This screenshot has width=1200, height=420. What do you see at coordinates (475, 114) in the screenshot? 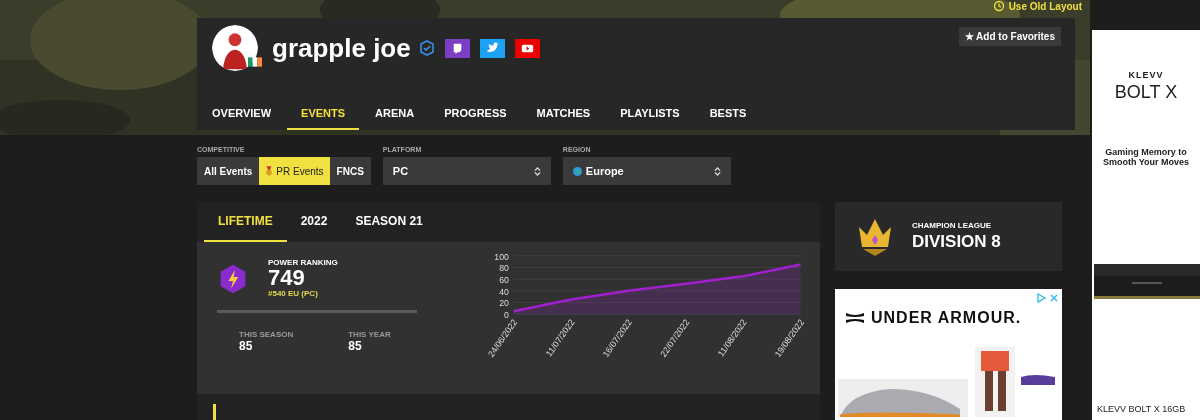
I see `nav-tab: PROGRESS` at bounding box center [475, 114].